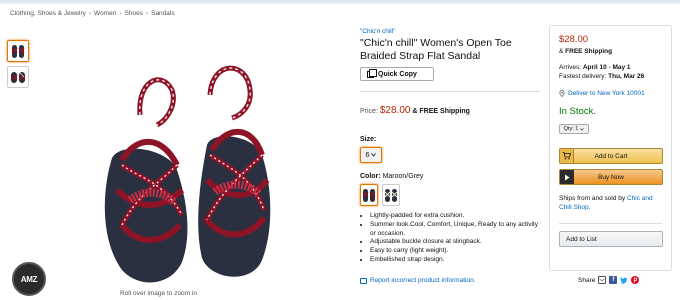  I want to click on seller-logo-text: AMZ, so click(29, 279).